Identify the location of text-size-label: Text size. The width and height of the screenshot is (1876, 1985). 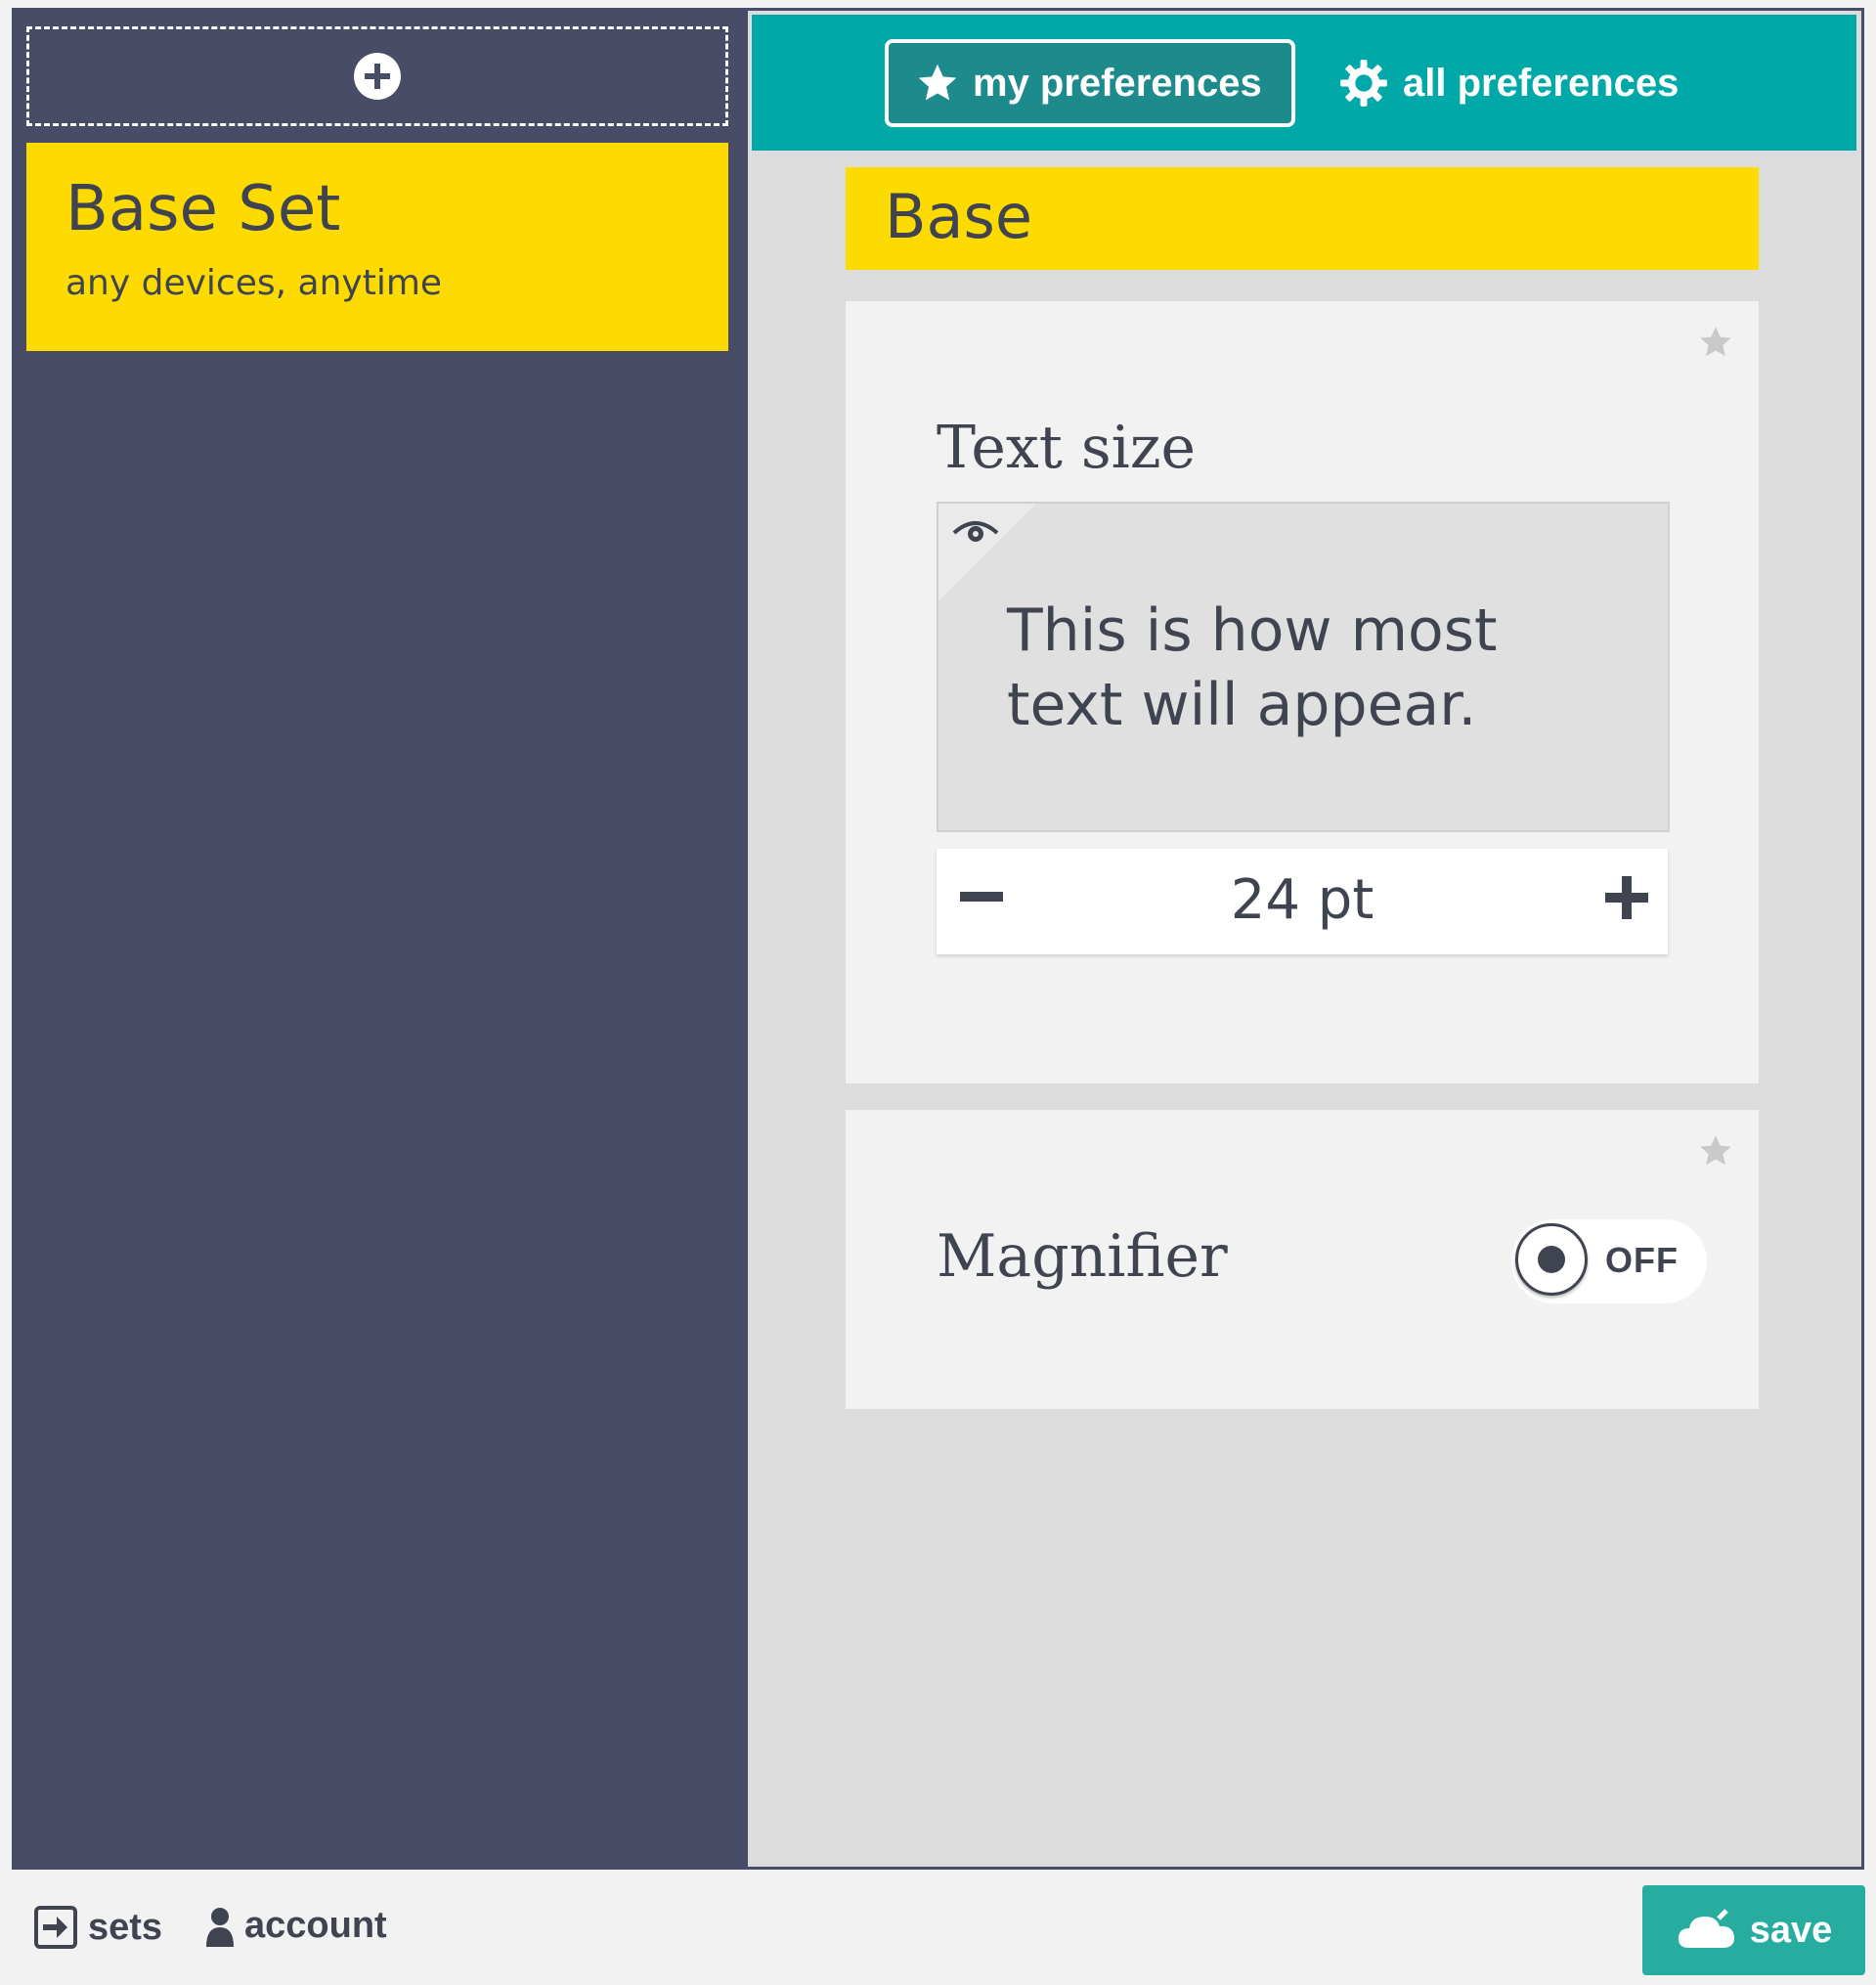
(1066, 448).